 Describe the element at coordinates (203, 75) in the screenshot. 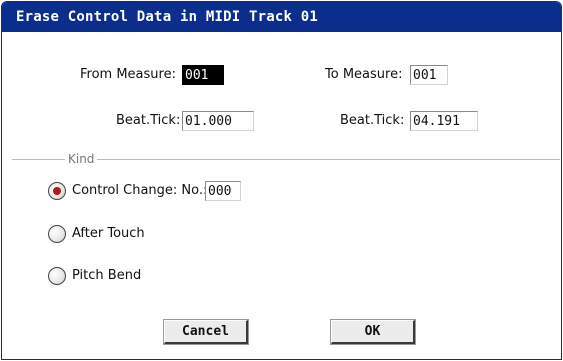

I see `from-measure-field: 001` at that location.